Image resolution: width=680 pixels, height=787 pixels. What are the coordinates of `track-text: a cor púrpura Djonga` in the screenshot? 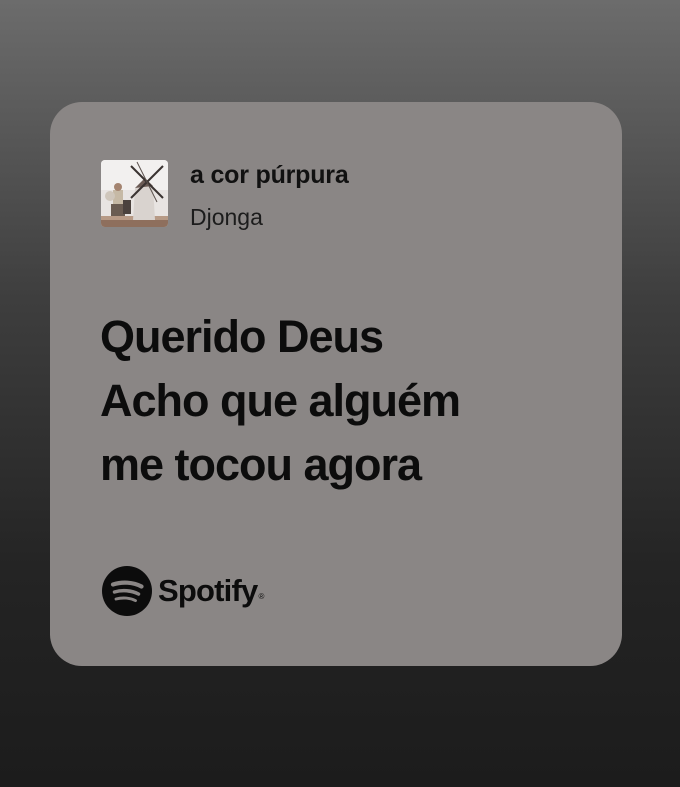 It's located at (269, 196).